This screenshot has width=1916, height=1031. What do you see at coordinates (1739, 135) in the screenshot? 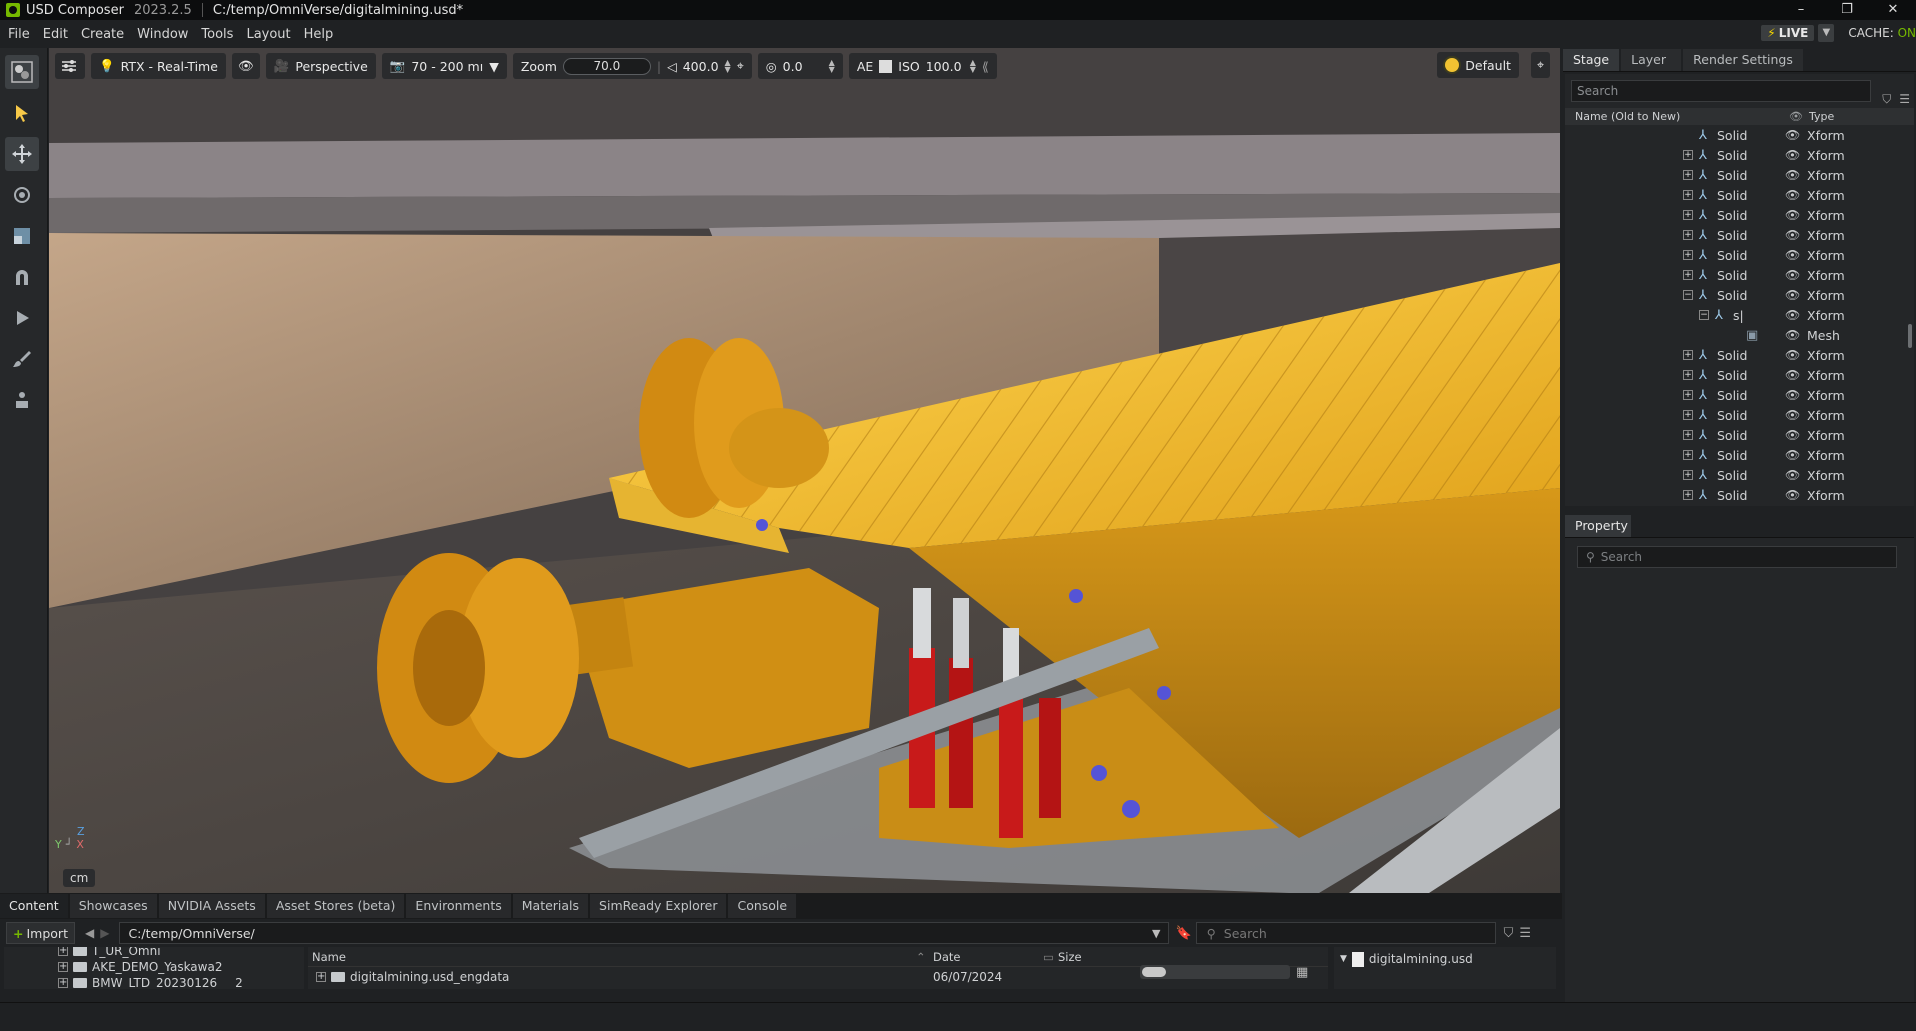
I see `stage-tree-row: ⅄ Solid 👁 Xform` at bounding box center [1739, 135].